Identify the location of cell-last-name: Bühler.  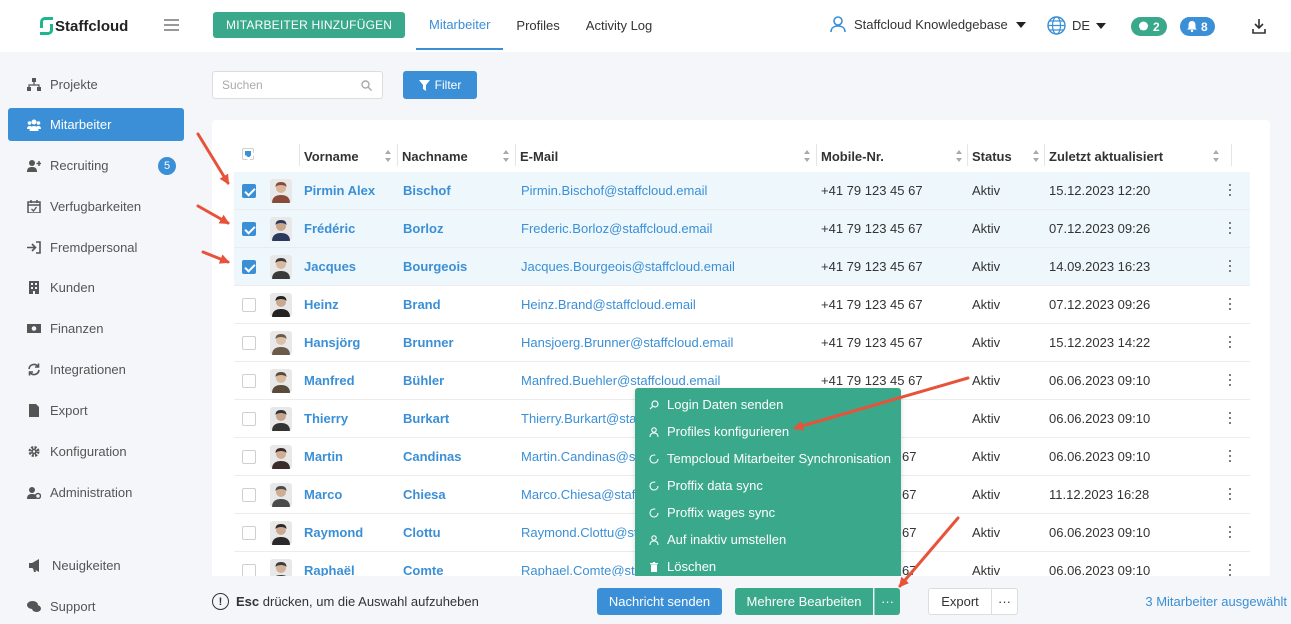
(423, 380).